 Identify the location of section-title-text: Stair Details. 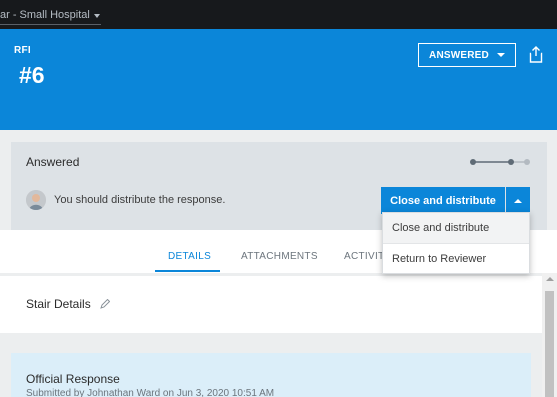
(58, 304).